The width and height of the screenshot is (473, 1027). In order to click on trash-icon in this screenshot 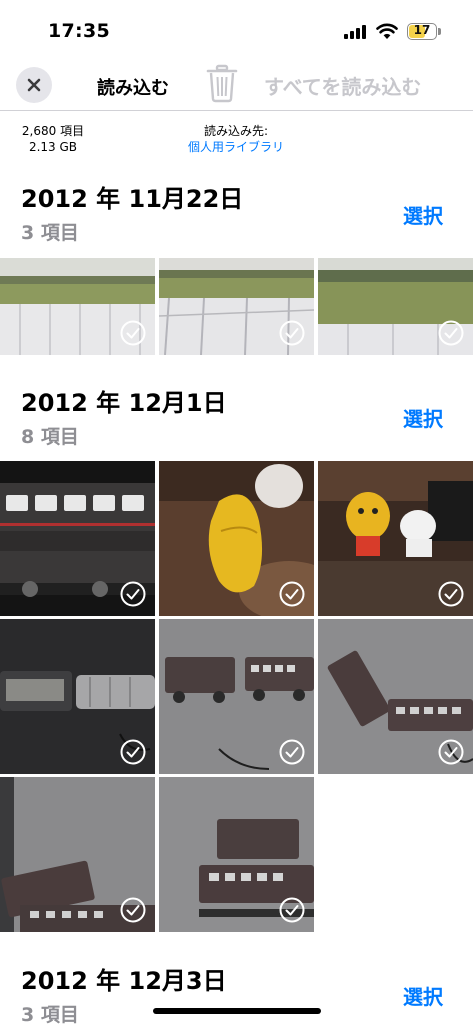, I will do `click(222, 83)`.